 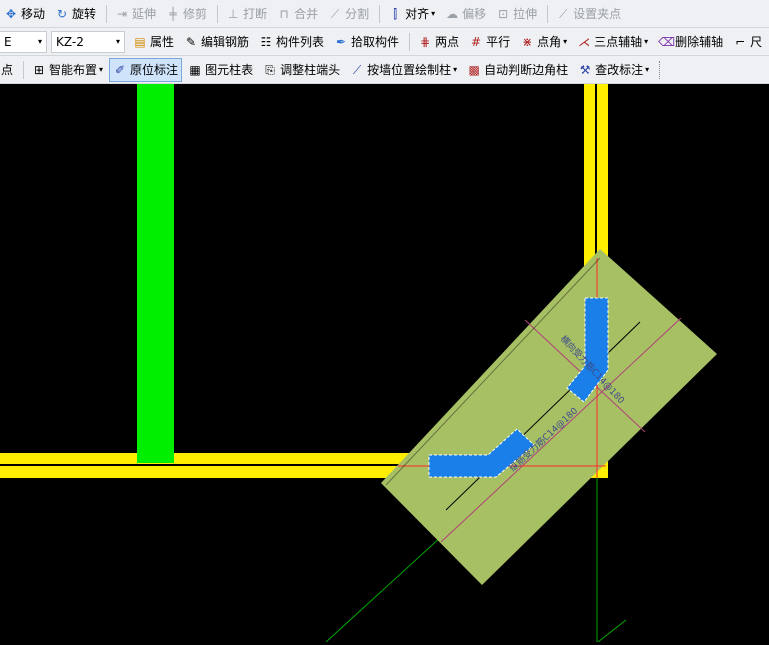 What do you see at coordinates (270, 69) in the screenshot?
I see `adjust-icon: ⎘` at bounding box center [270, 69].